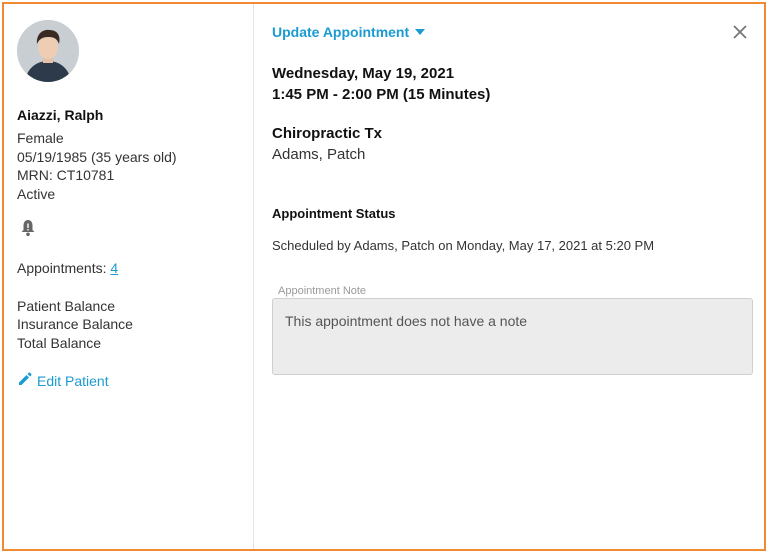  Describe the element at coordinates (322, 291) in the screenshot. I see `appointment-note-label: Appointment Note` at that location.